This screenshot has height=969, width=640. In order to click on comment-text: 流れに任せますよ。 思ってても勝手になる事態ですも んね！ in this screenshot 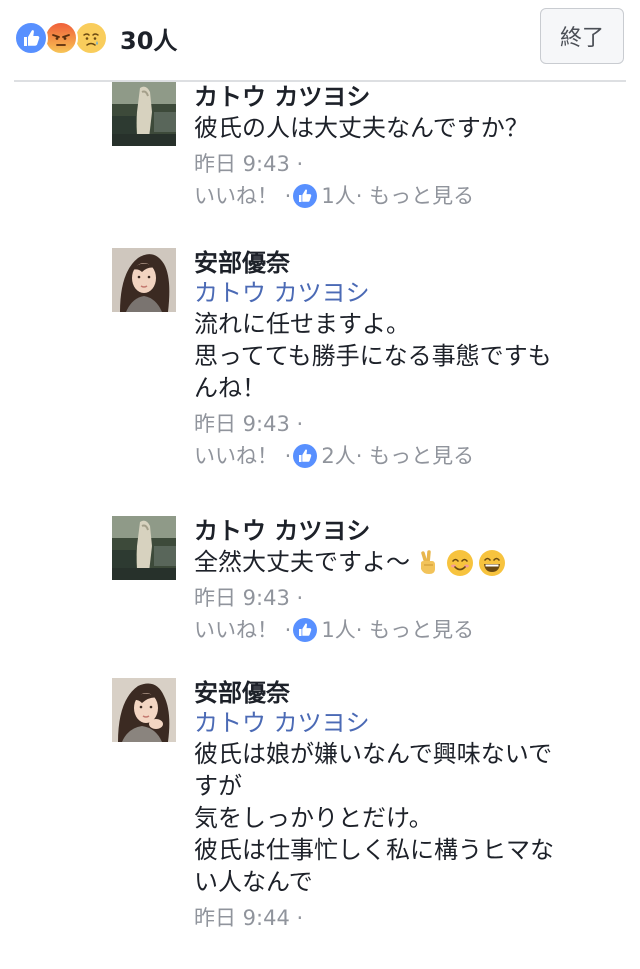, I will do `click(408, 356)`.